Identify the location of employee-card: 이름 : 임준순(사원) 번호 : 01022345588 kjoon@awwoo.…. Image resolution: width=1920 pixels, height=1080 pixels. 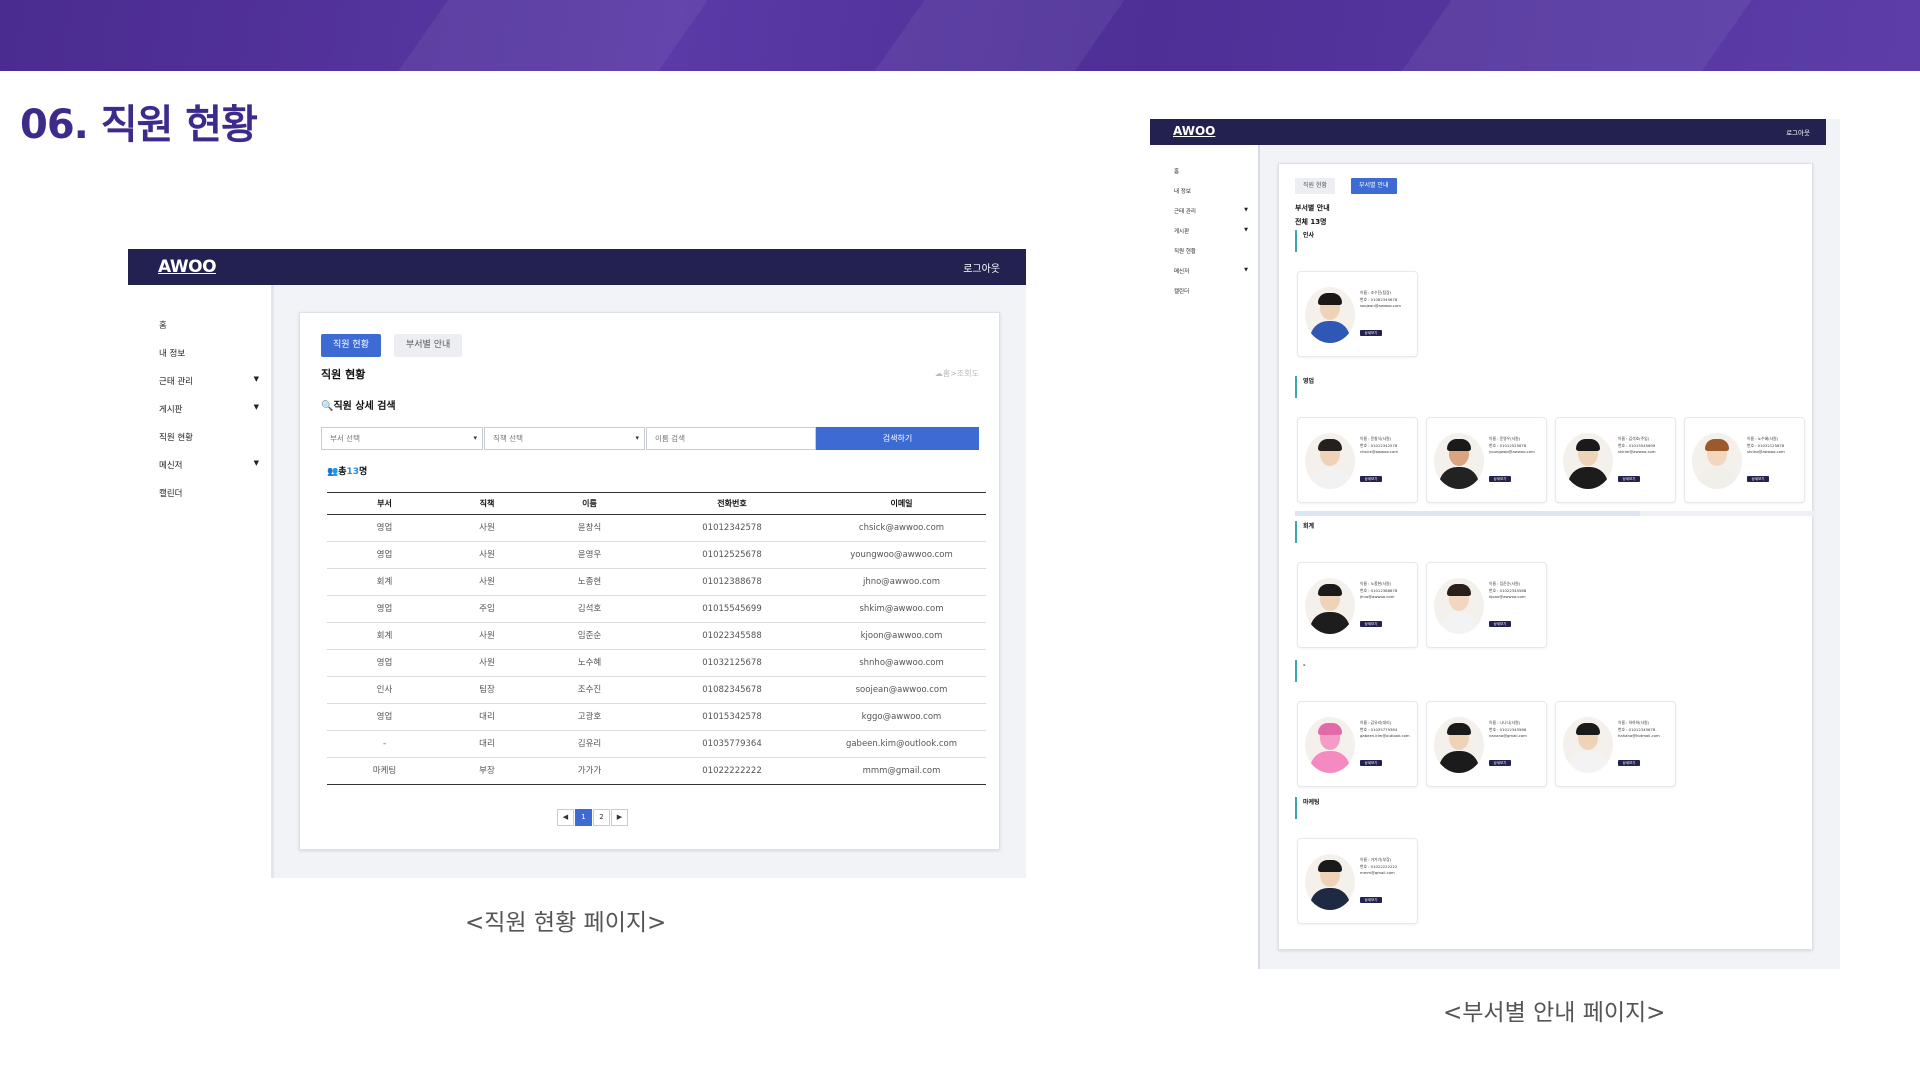
(1486, 605).